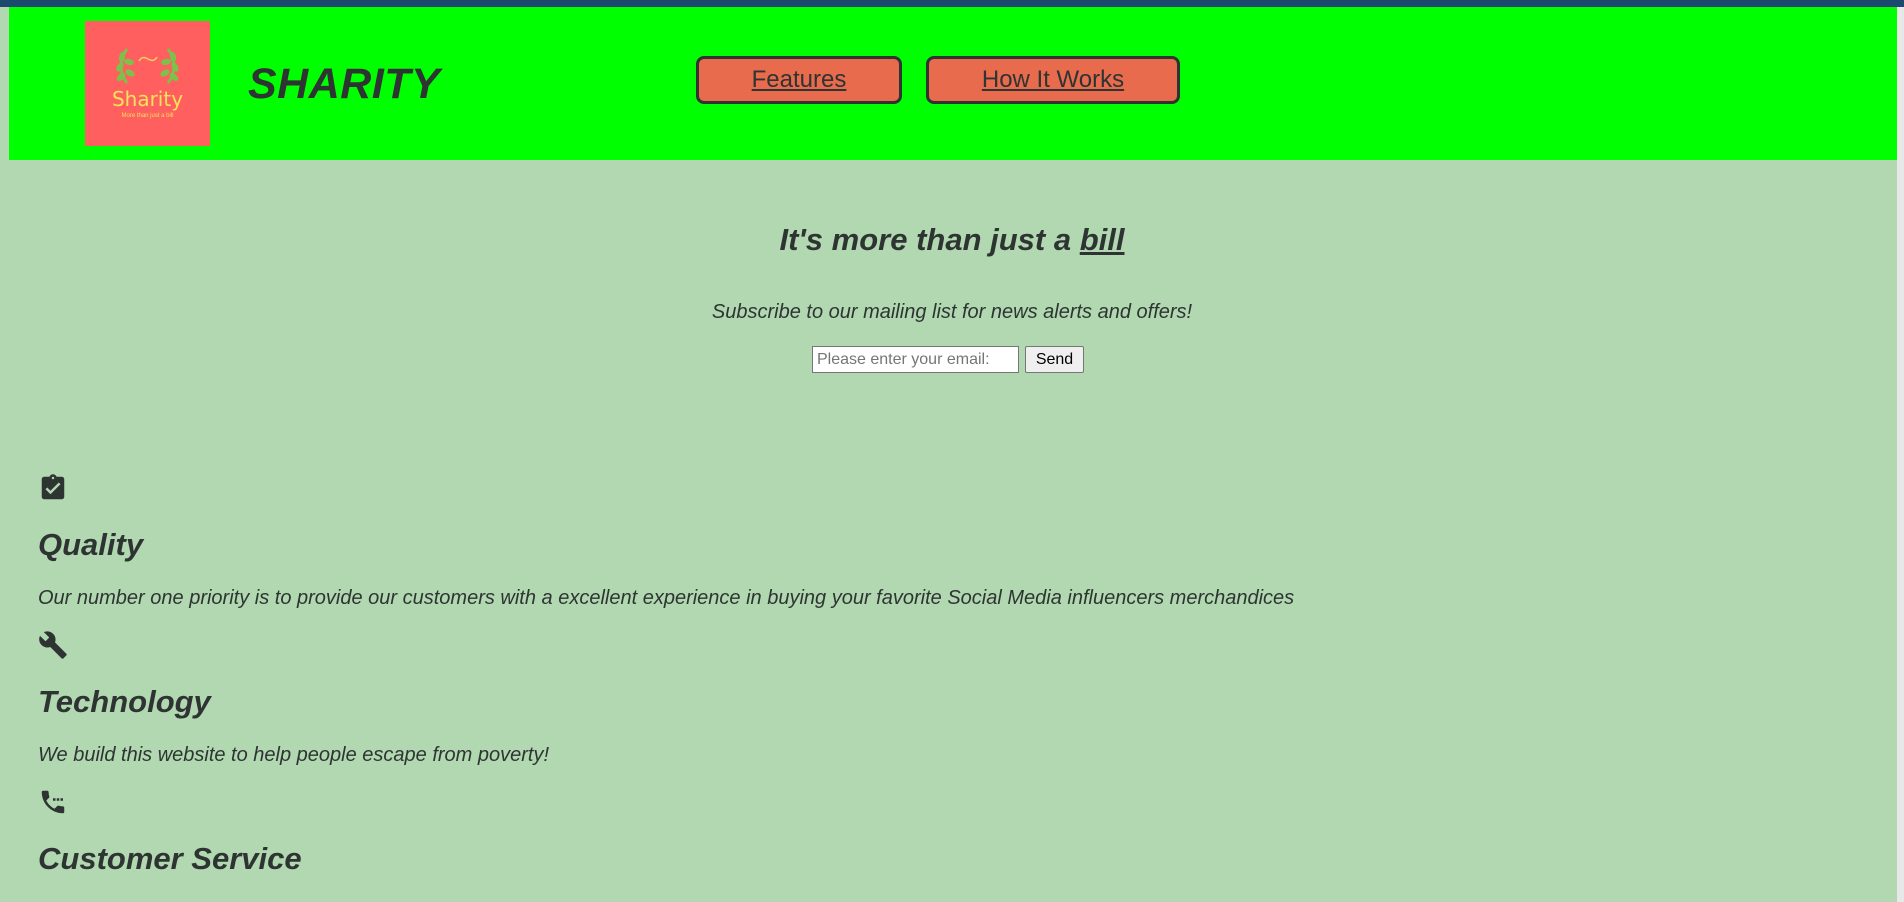  Describe the element at coordinates (91, 544) in the screenshot. I see `feature-title-quality: Quality` at that location.